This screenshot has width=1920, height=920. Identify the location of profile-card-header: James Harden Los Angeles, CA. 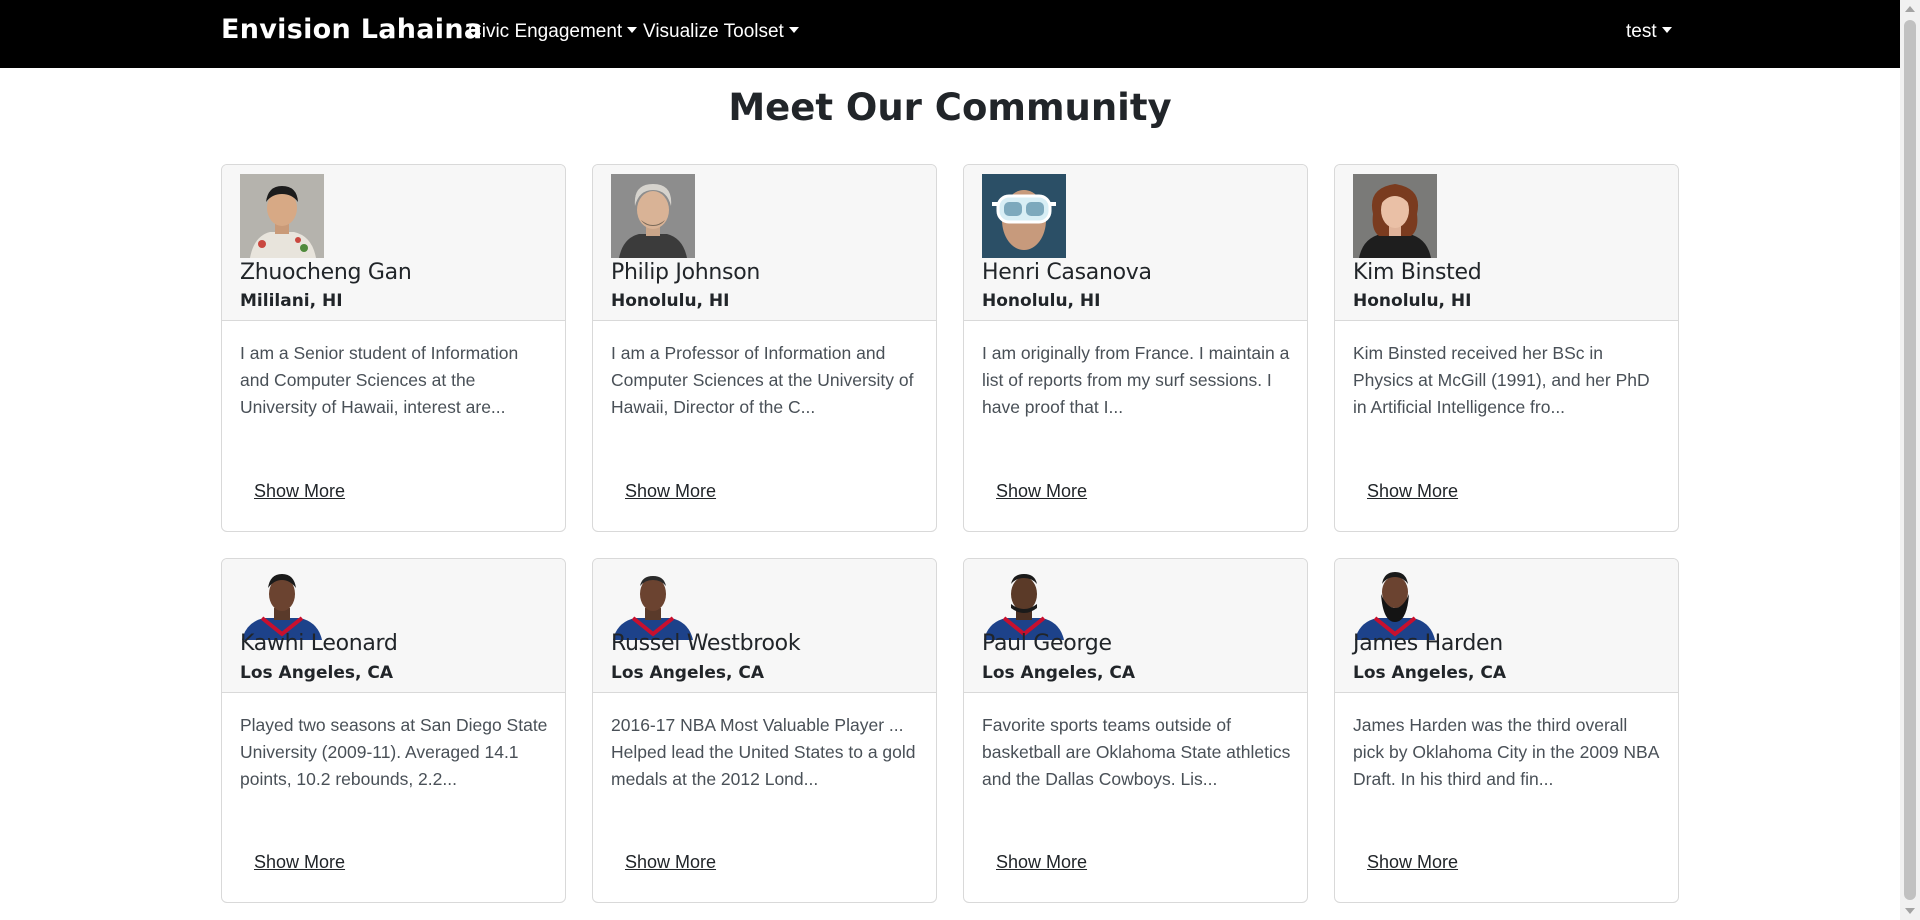
(1506, 626).